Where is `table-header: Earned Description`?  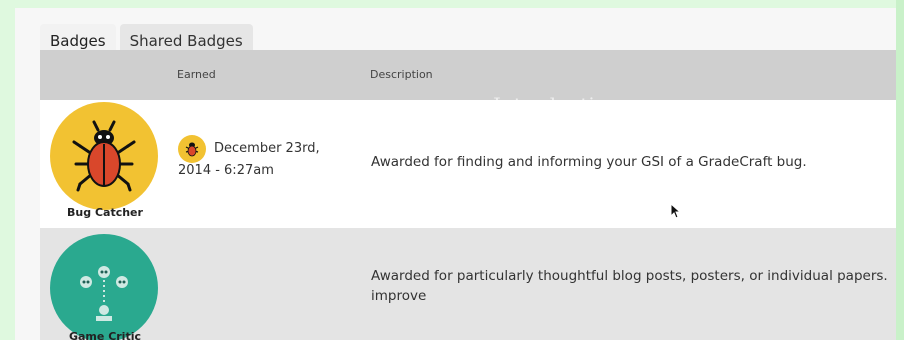 table-header: Earned Description is located at coordinates (468, 75).